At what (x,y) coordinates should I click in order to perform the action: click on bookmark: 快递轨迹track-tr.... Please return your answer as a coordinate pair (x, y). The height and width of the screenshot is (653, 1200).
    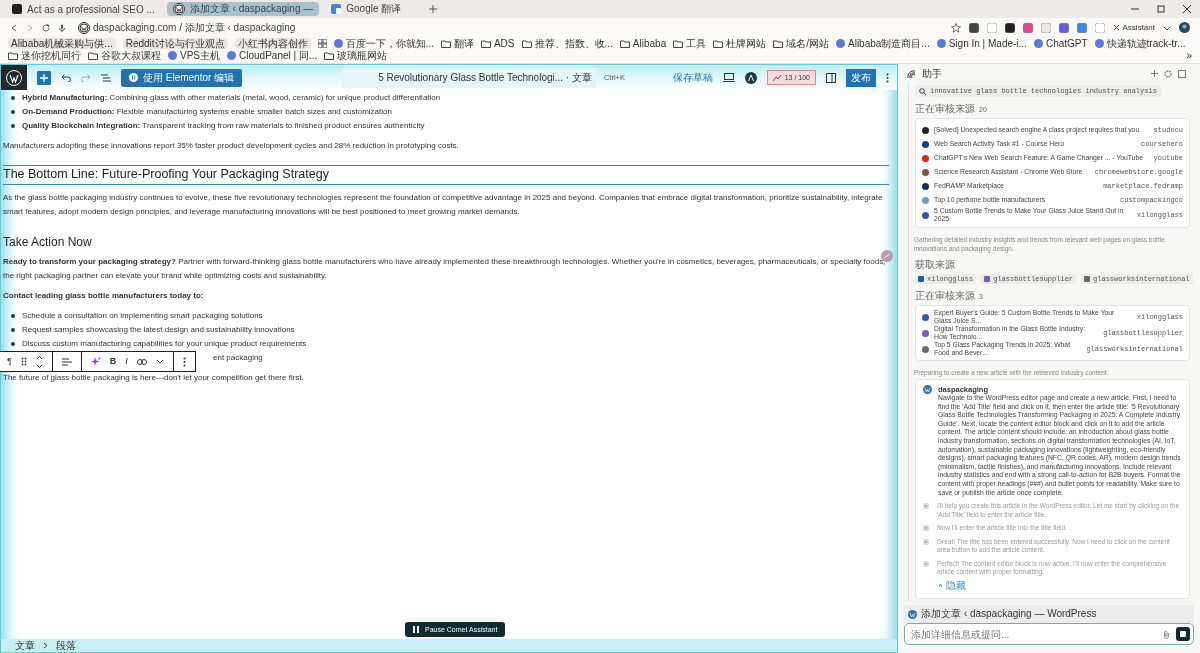
    Looking at the image, I should click on (1140, 43).